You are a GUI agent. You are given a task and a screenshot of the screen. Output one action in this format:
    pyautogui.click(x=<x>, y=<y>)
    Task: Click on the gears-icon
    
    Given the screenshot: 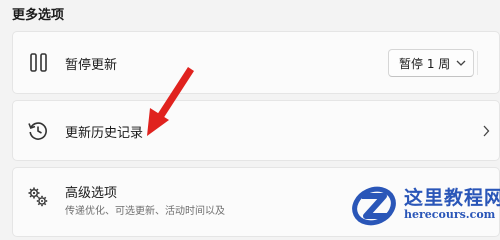 What is the action you would take?
    pyautogui.click(x=38, y=197)
    